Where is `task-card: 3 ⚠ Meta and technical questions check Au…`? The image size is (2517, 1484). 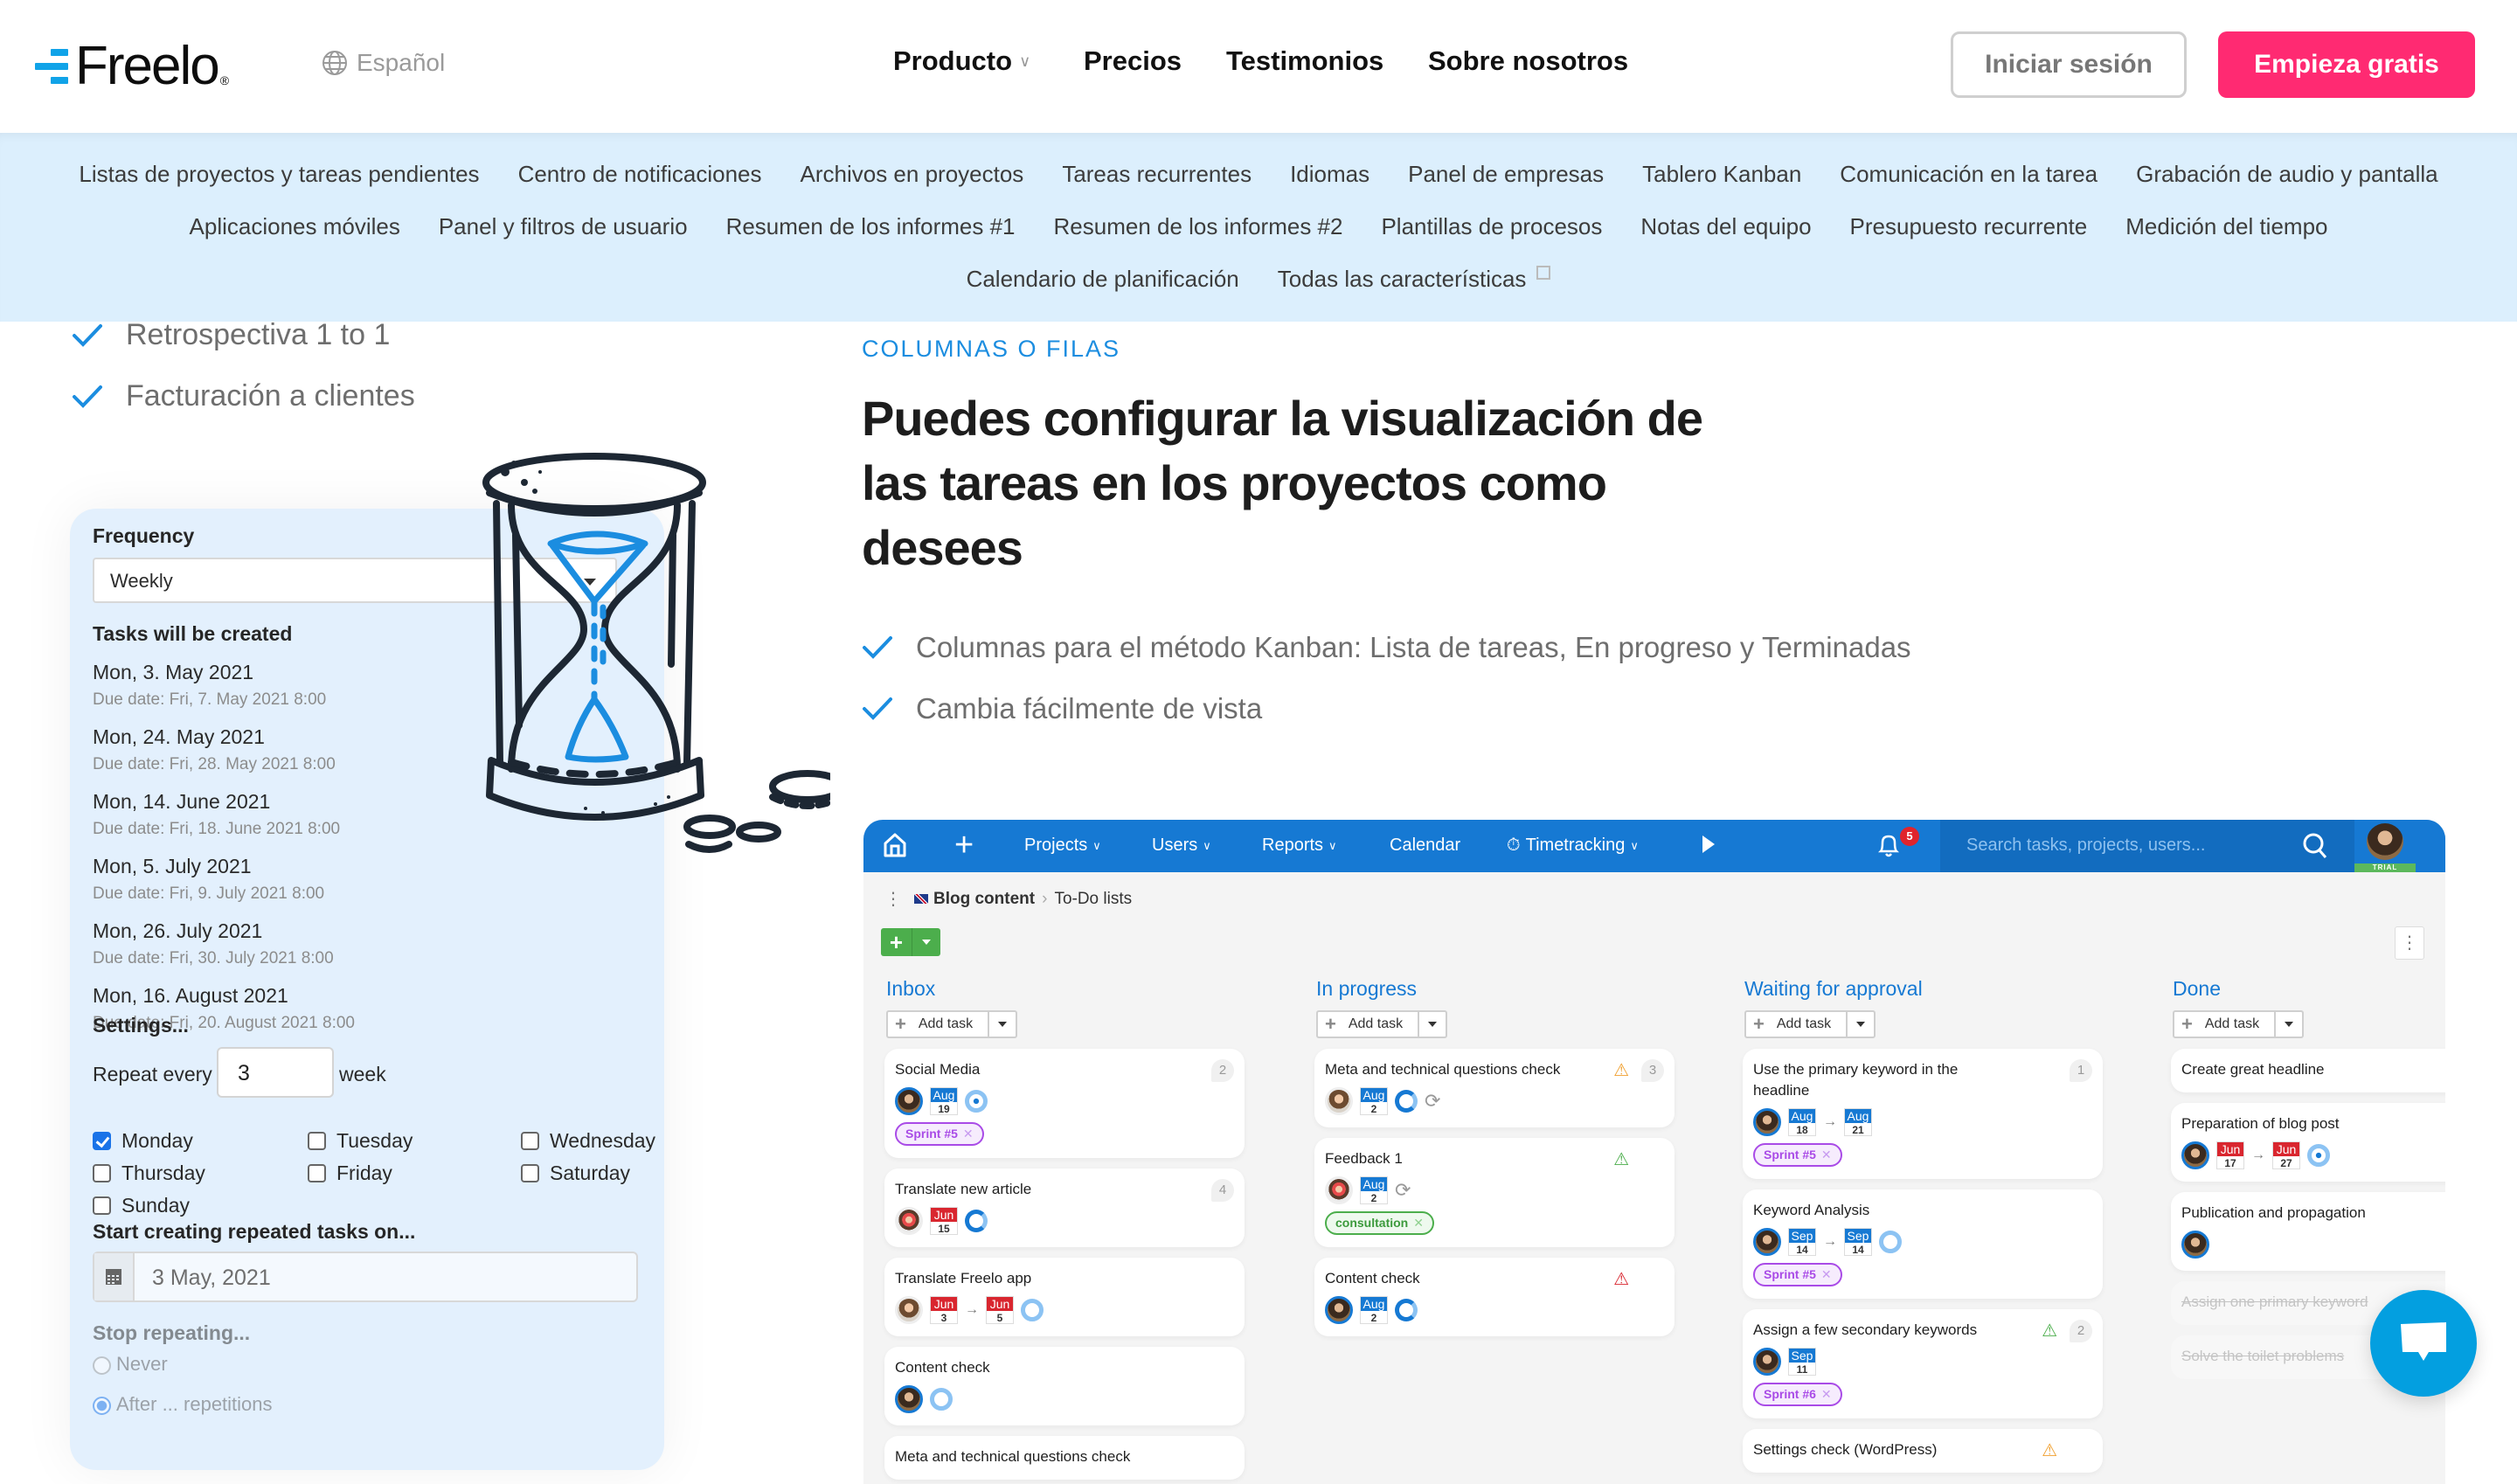 task-card: 3 ⚠ Meta and technical questions check Au… is located at coordinates (1494, 1088).